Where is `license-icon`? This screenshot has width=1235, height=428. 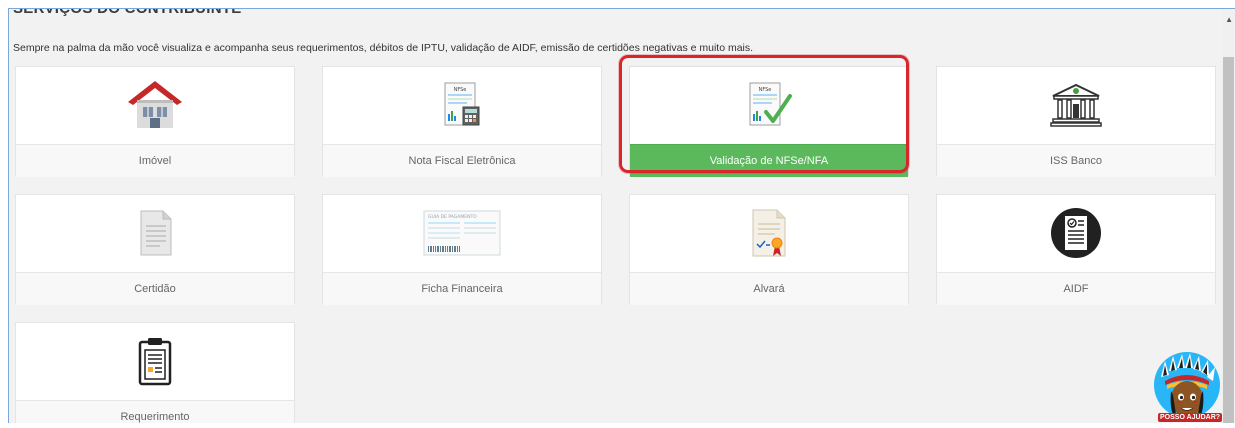 license-icon is located at coordinates (769, 233).